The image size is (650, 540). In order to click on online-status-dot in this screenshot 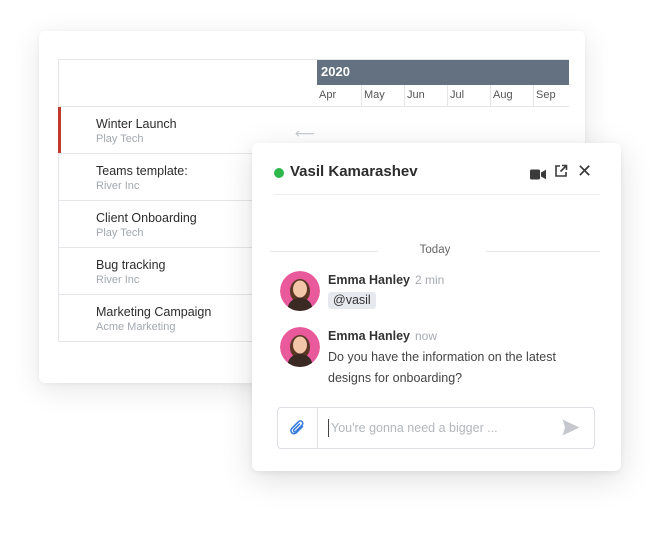, I will do `click(279, 173)`.